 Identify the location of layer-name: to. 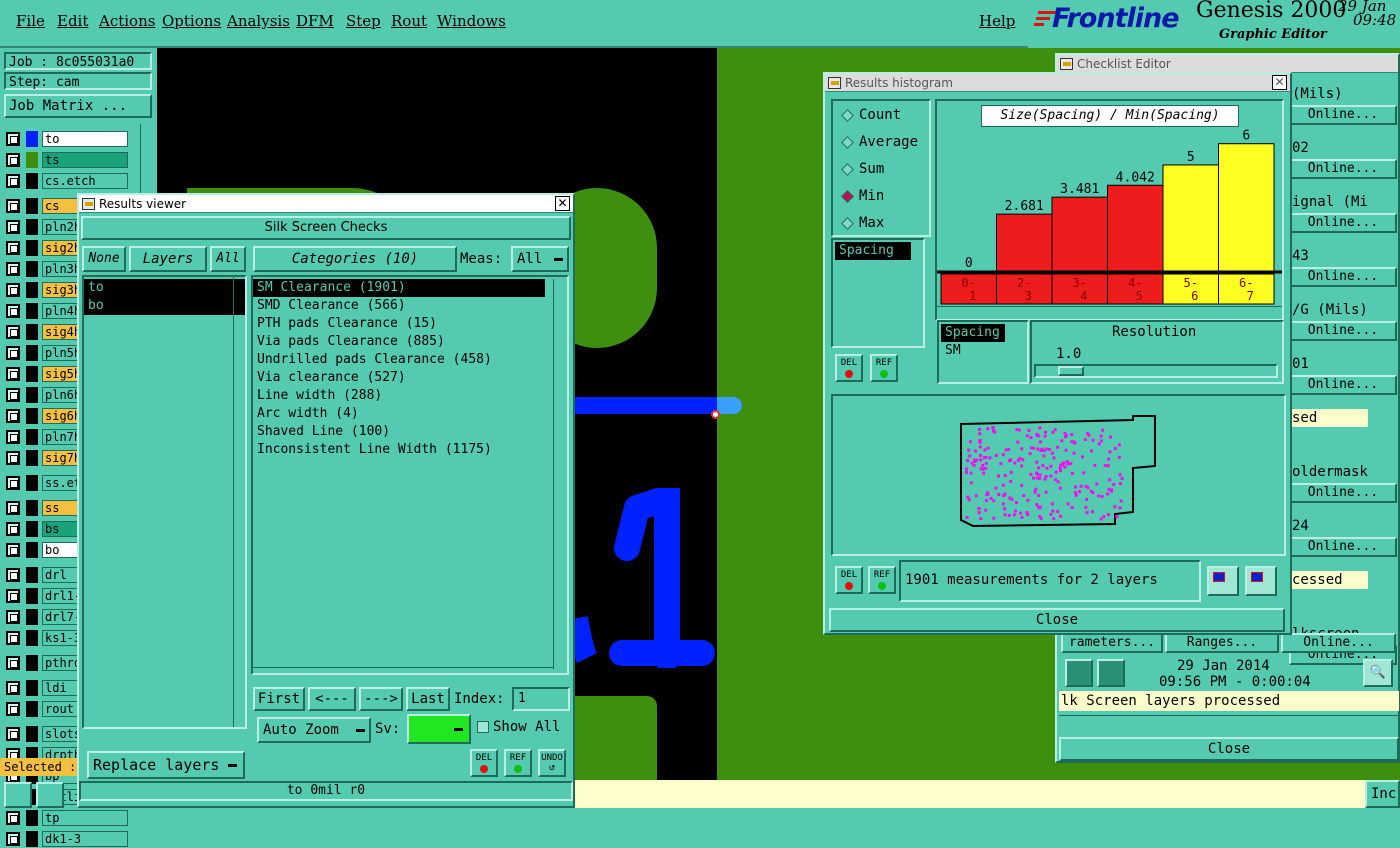
(85, 139).